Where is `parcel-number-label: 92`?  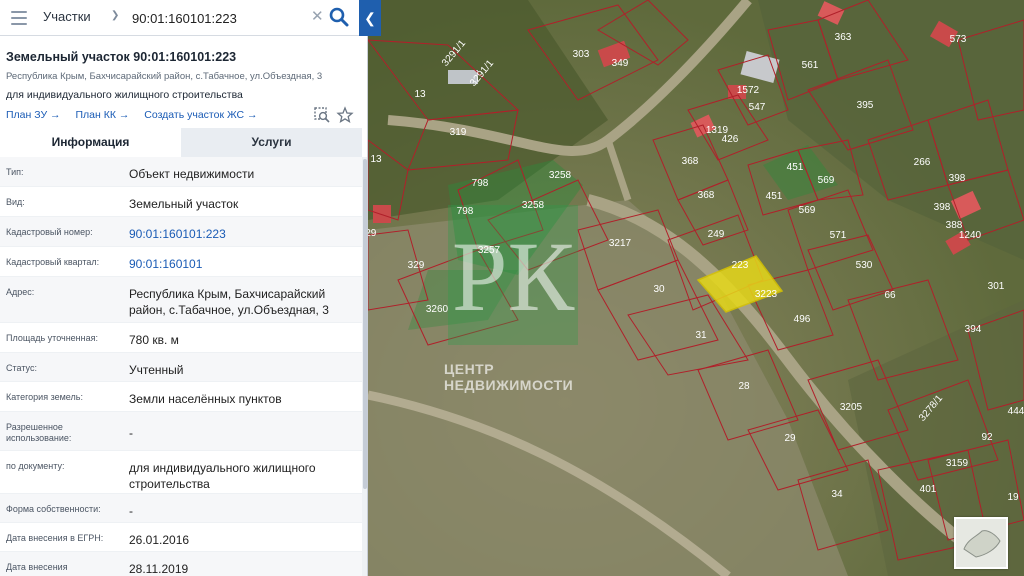
parcel-number-label: 92 is located at coordinates (987, 437).